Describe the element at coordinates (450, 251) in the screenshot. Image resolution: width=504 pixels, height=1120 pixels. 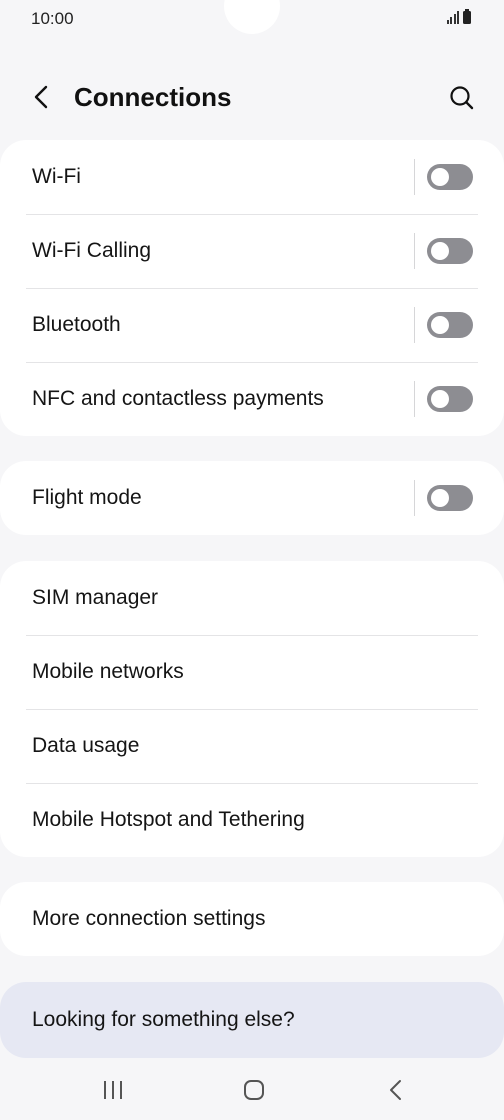
I see `wifi-calling-toggle` at that location.